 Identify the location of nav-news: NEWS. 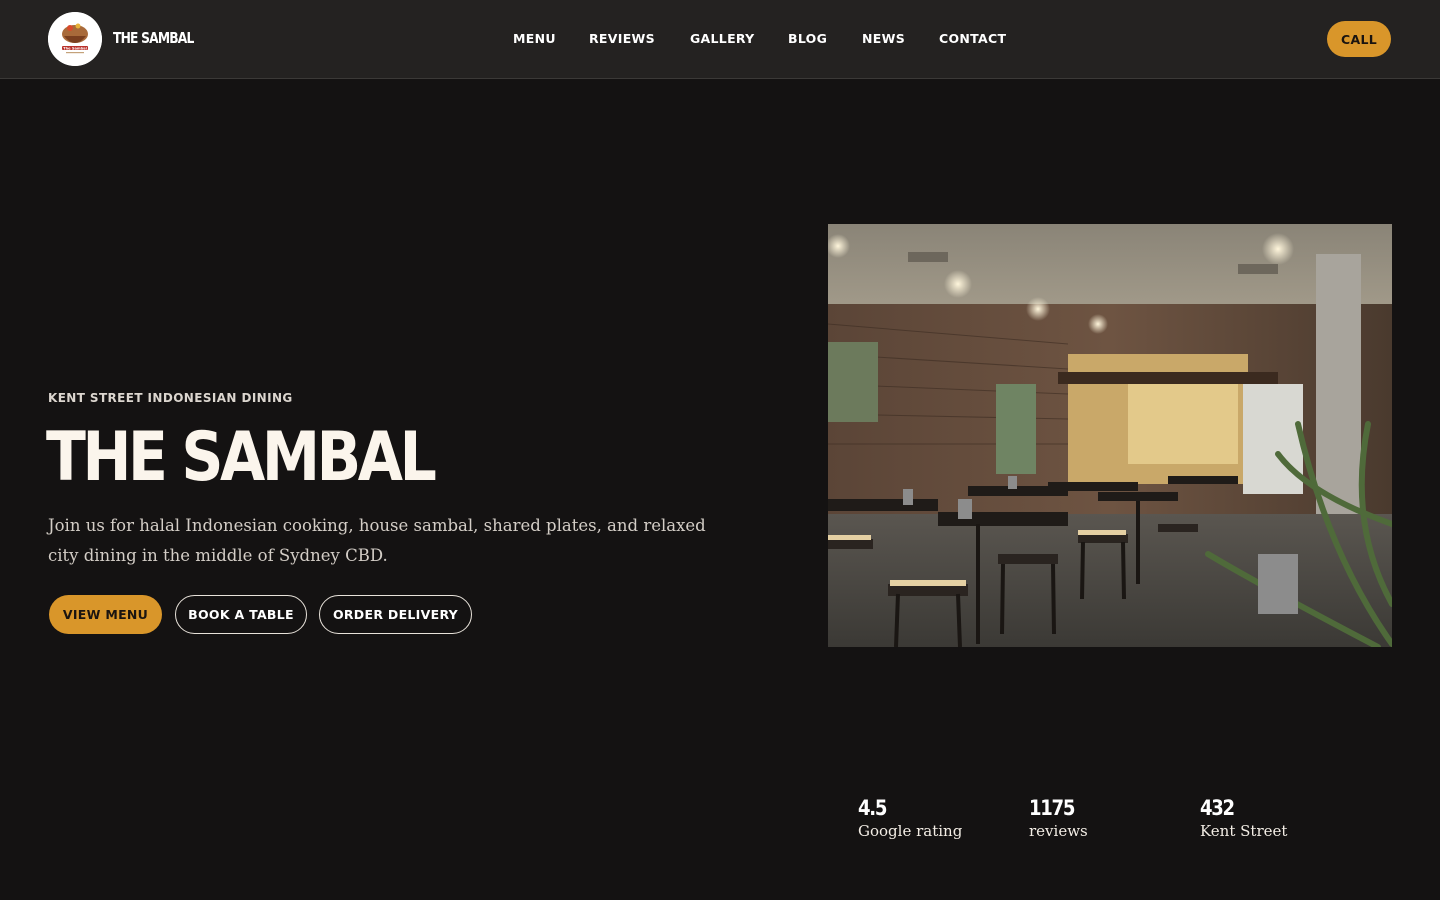
(883, 38).